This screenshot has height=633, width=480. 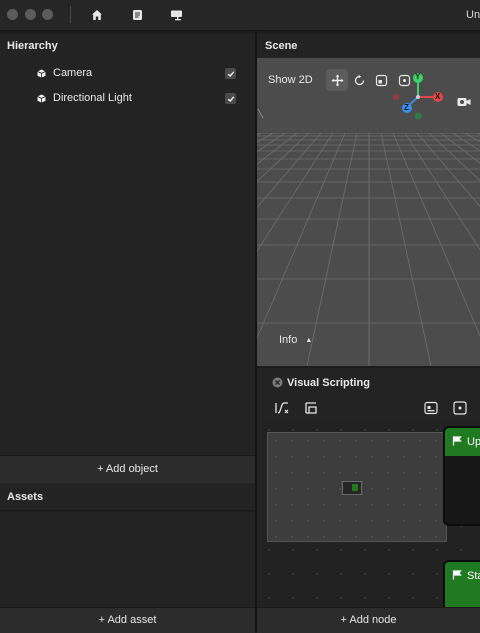 I want to click on hierarchy-item-camera: Camera, so click(x=127, y=73).